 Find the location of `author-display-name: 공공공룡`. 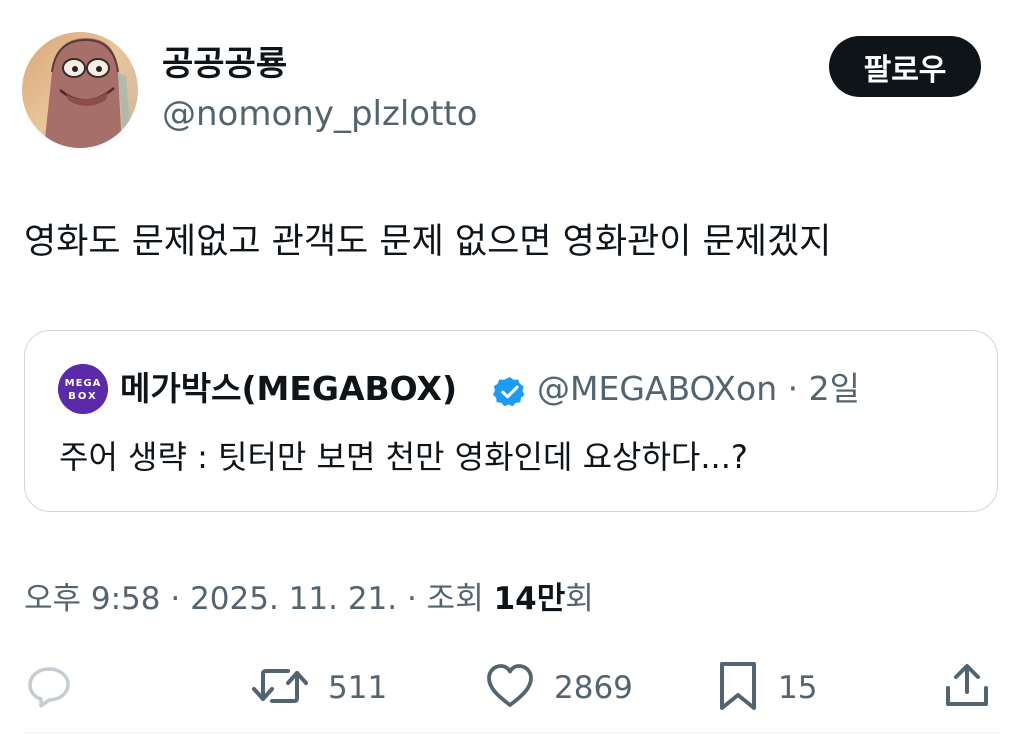

author-display-name: 공공공룡 is located at coordinates (224, 64).